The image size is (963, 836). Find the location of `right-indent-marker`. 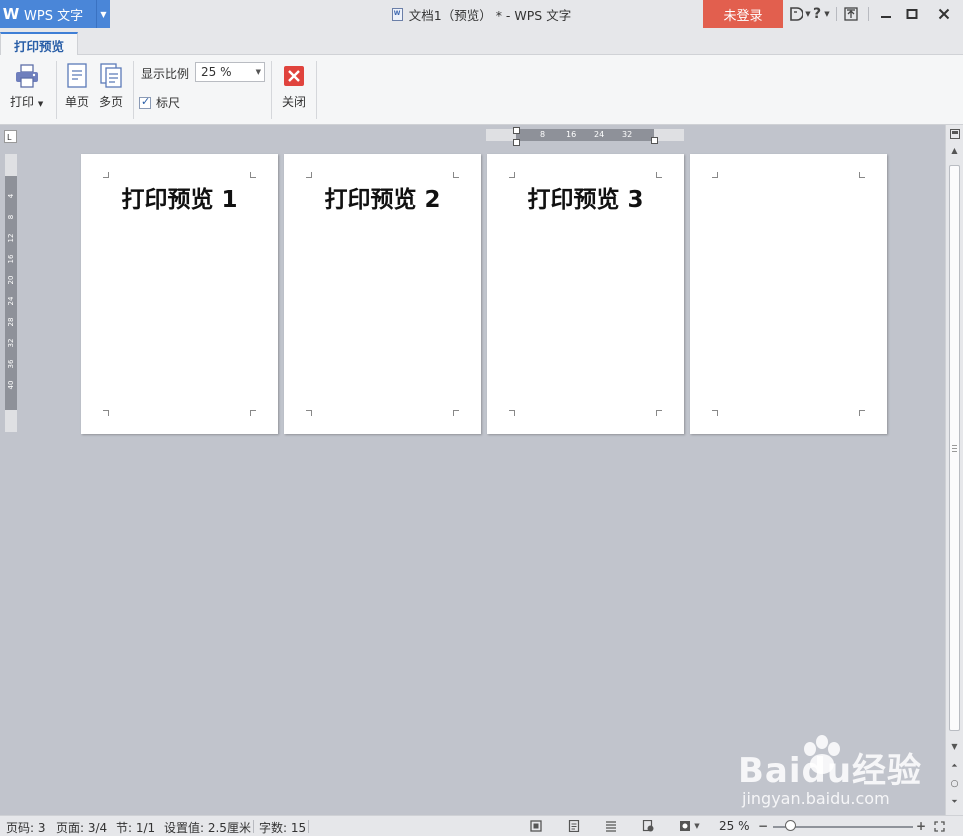

right-indent-marker is located at coordinates (654, 140).